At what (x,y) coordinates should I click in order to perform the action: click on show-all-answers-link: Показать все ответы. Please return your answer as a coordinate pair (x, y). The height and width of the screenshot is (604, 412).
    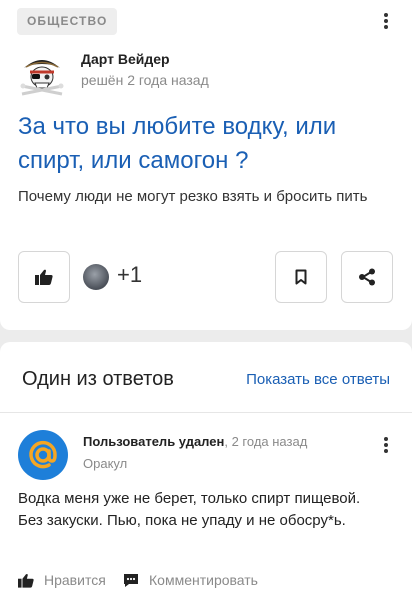
    Looking at the image, I should click on (318, 379).